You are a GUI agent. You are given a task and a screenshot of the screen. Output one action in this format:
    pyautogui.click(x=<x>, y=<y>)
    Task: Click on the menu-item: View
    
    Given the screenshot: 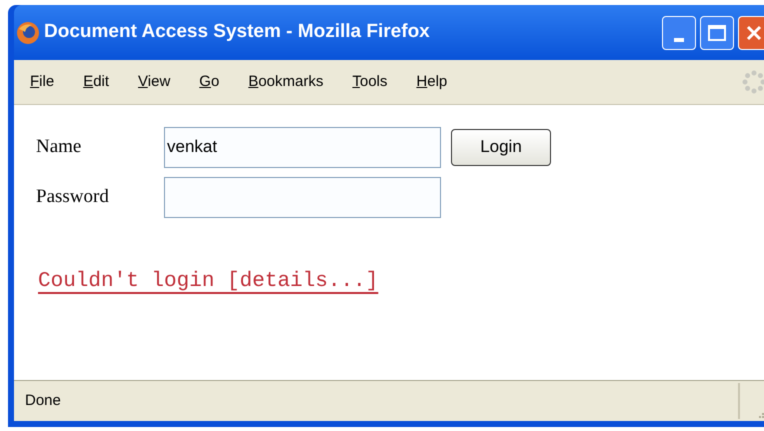 What is the action you would take?
    pyautogui.click(x=154, y=82)
    